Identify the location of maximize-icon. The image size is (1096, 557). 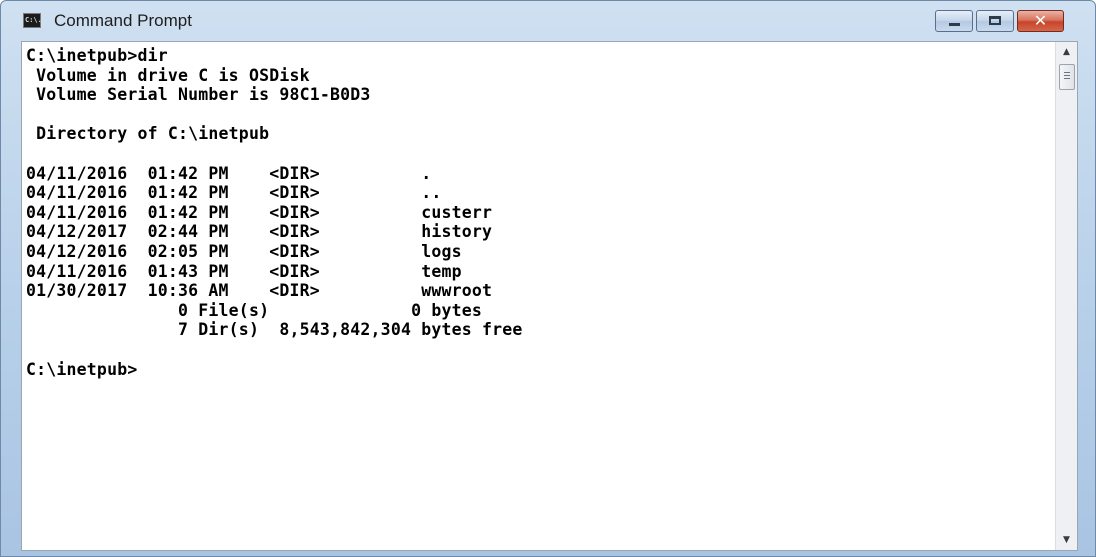
(995, 20).